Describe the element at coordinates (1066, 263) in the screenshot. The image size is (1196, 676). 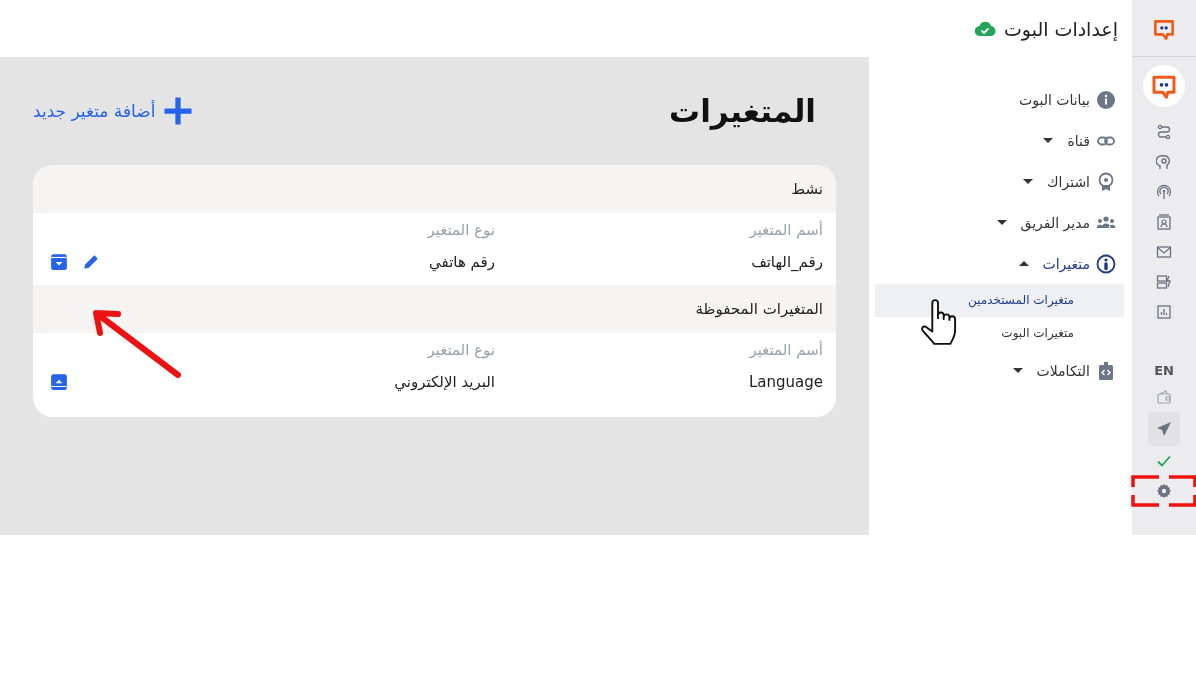
I see `nav-label: متغيرات` at that location.